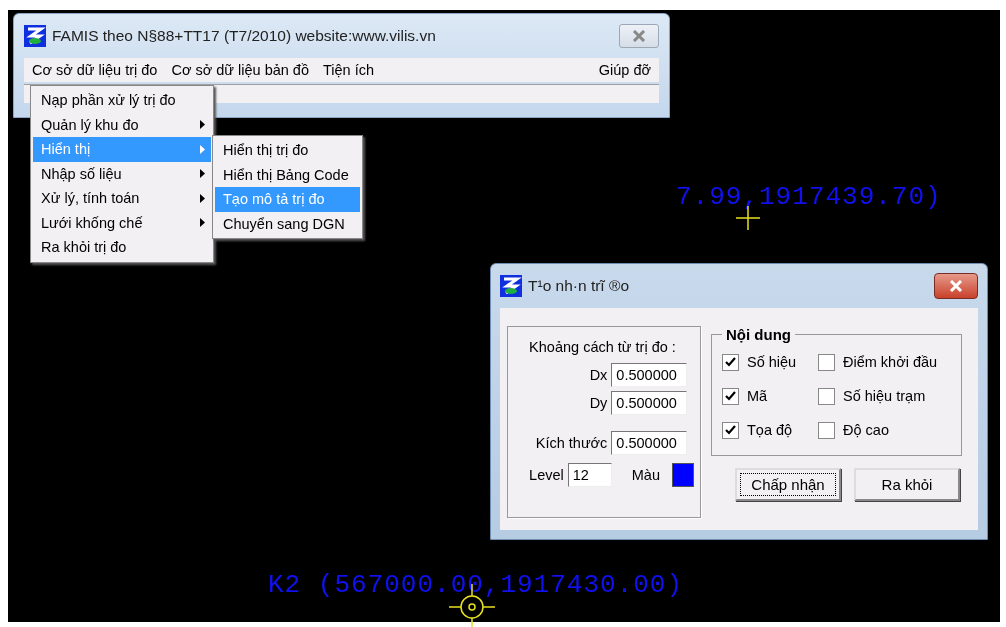 This screenshot has height=627, width=1006. I want to click on close-button, so click(956, 286).